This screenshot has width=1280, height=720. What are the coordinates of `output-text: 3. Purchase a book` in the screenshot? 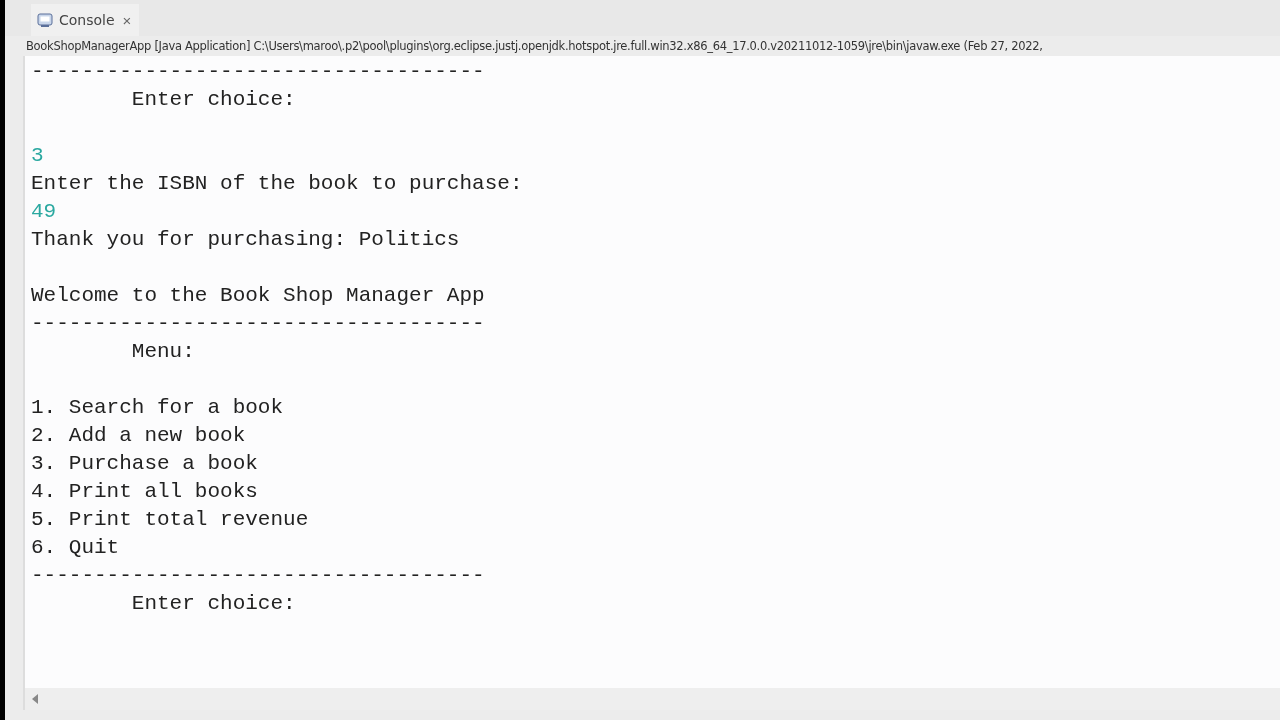 It's located at (144, 464).